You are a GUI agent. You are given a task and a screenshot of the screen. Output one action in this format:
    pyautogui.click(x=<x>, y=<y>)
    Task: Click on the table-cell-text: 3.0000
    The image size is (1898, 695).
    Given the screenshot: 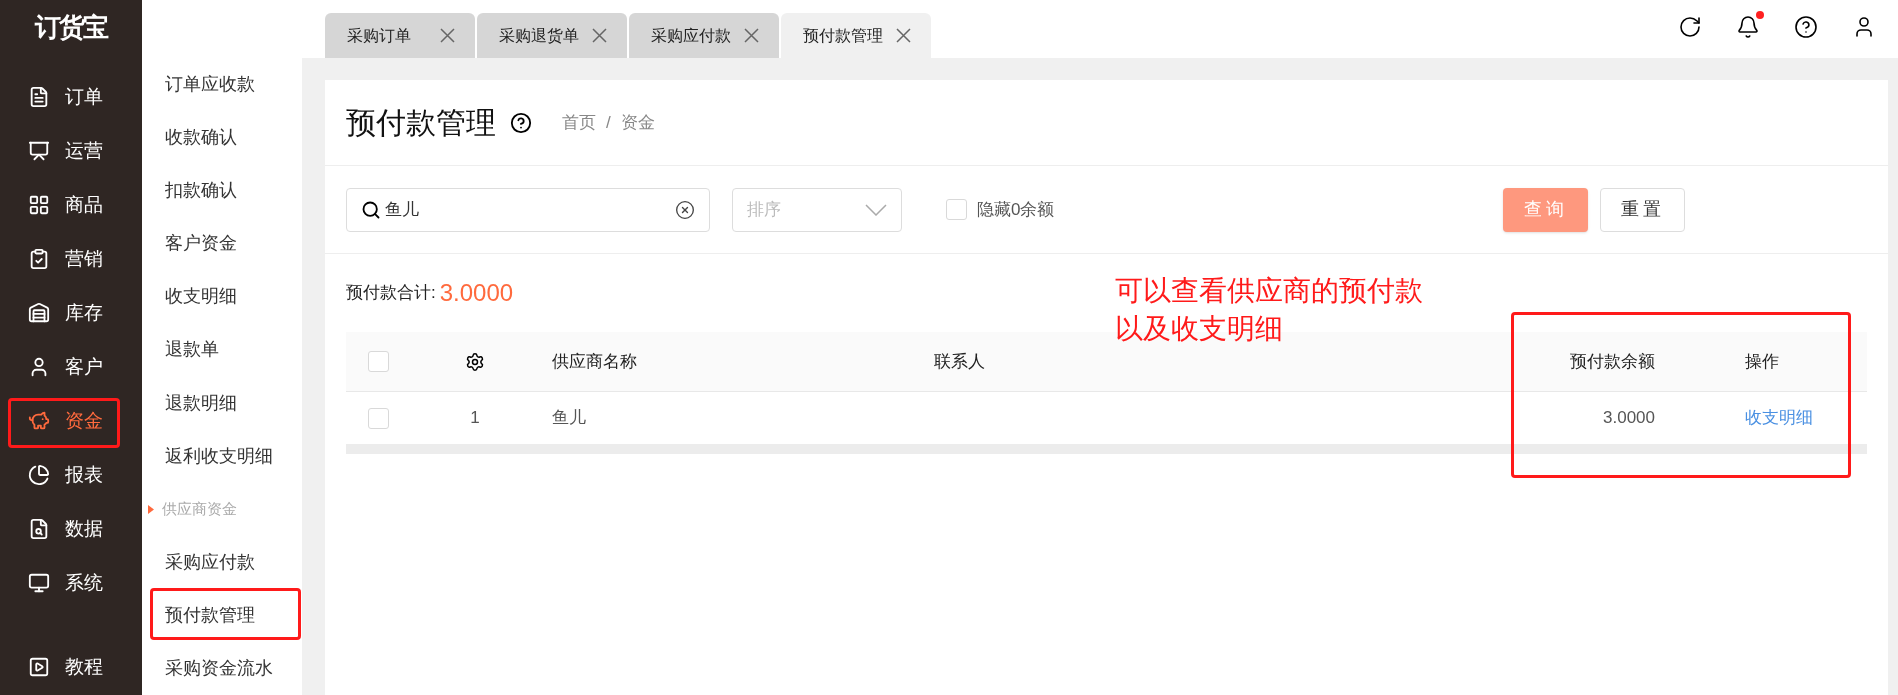 What is the action you would take?
    pyautogui.click(x=1629, y=418)
    